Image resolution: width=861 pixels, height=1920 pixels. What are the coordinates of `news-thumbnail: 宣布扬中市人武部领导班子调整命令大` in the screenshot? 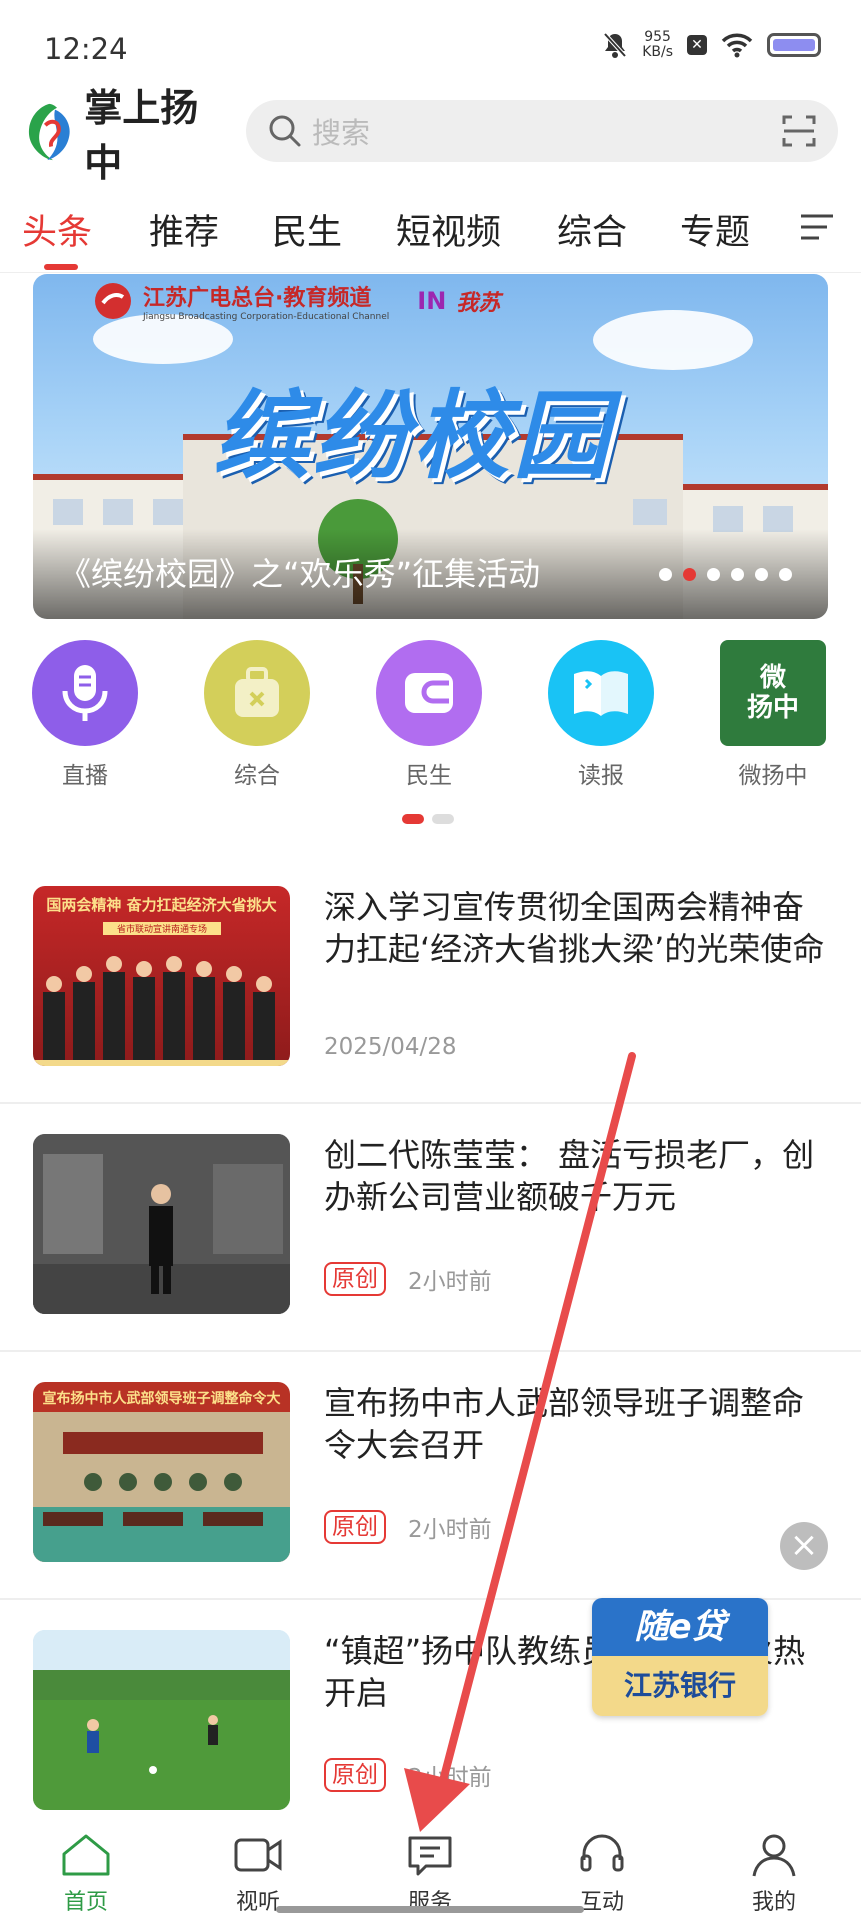 It's located at (161, 1472).